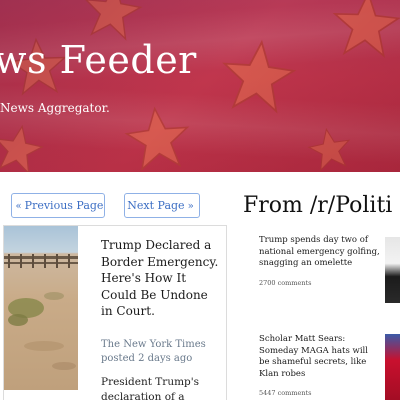 This screenshot has width=400, height=400. What do you see at coordinates (153, 344) in the screenshot?
I see `article-source: The New York Times` at bounding box center [153, 344].